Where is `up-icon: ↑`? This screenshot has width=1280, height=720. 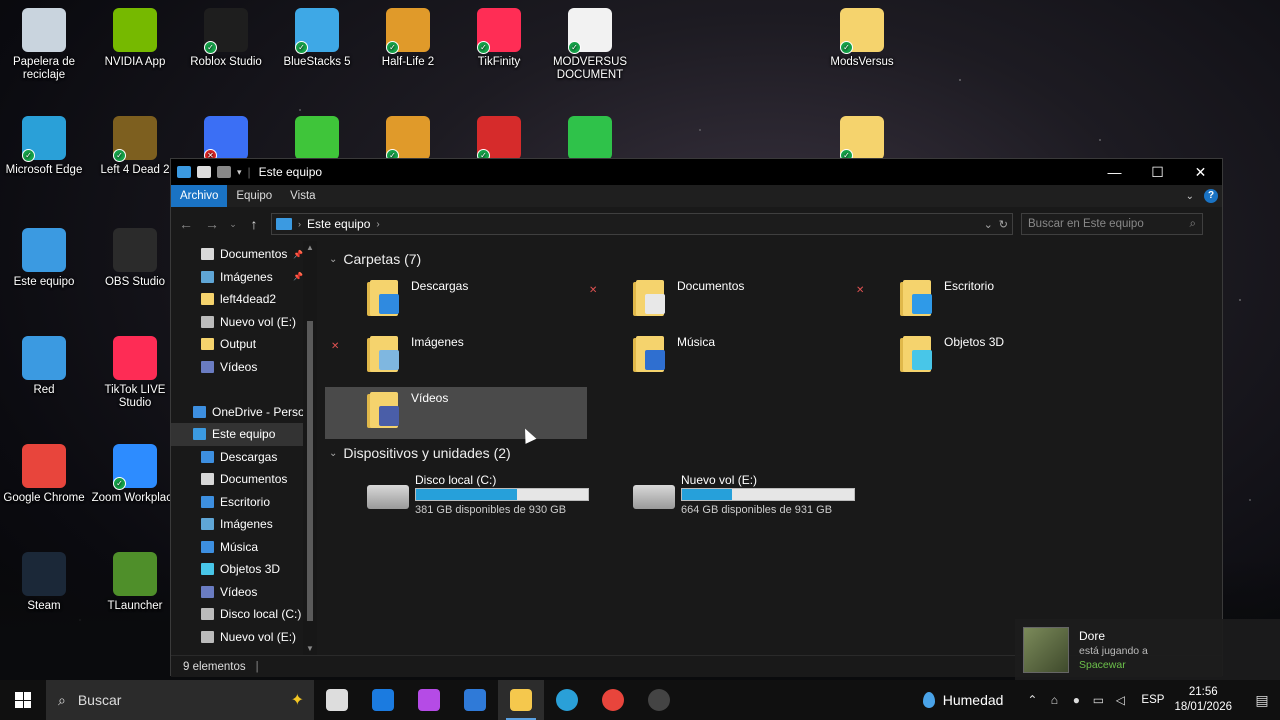
up-icon: ↑ is located at coordinates (254, 224).